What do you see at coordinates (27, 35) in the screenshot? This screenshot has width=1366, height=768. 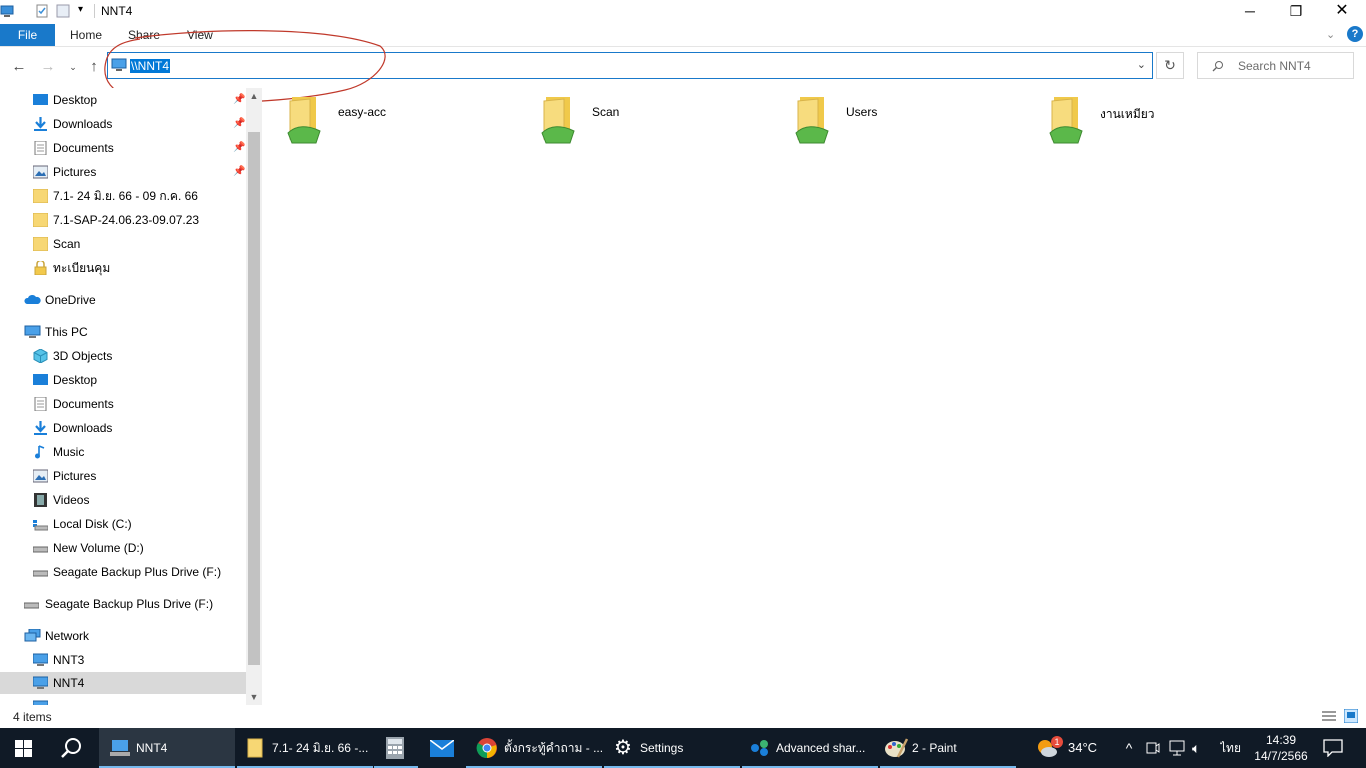 I see `tab-file: File` at bounding box center [27, 35].